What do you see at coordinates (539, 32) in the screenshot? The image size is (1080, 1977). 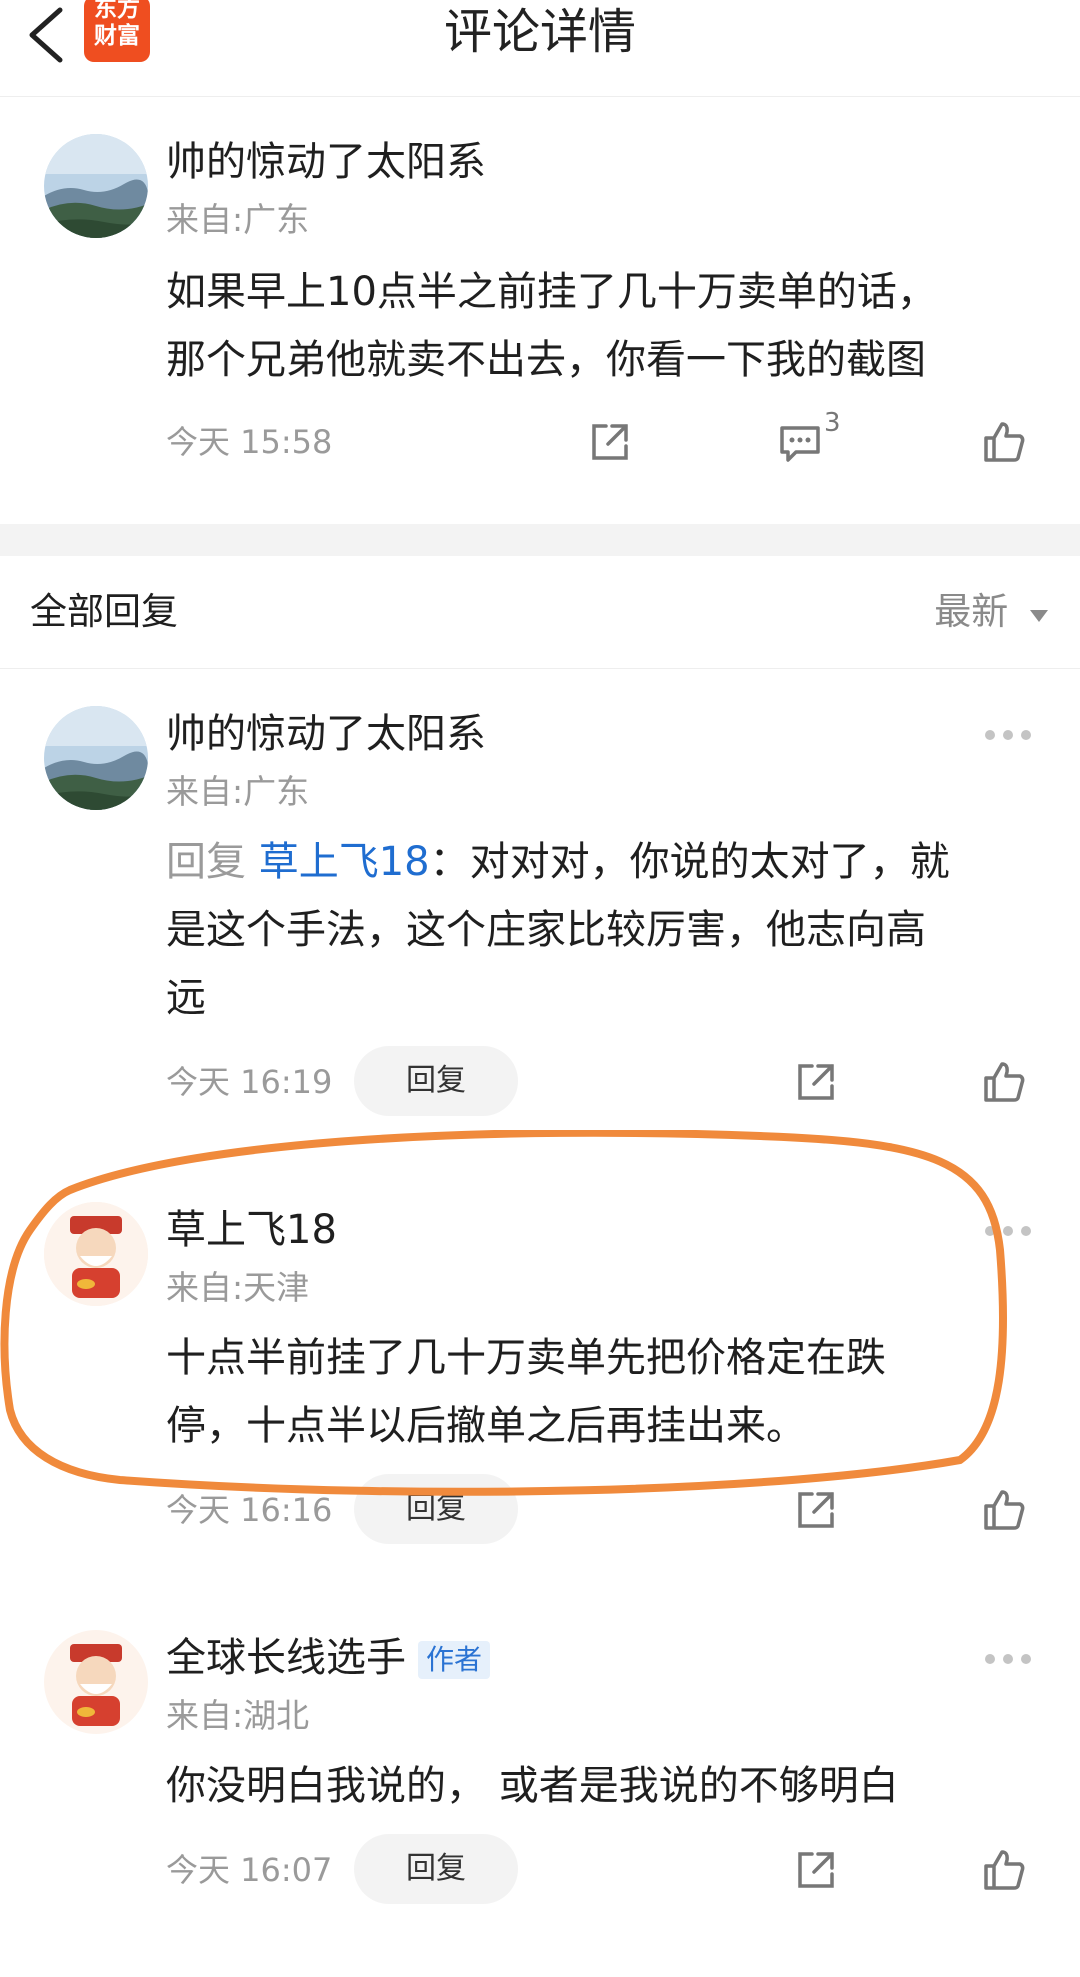 I see `page-title: 评论详情` at bounding box center [539, 32].